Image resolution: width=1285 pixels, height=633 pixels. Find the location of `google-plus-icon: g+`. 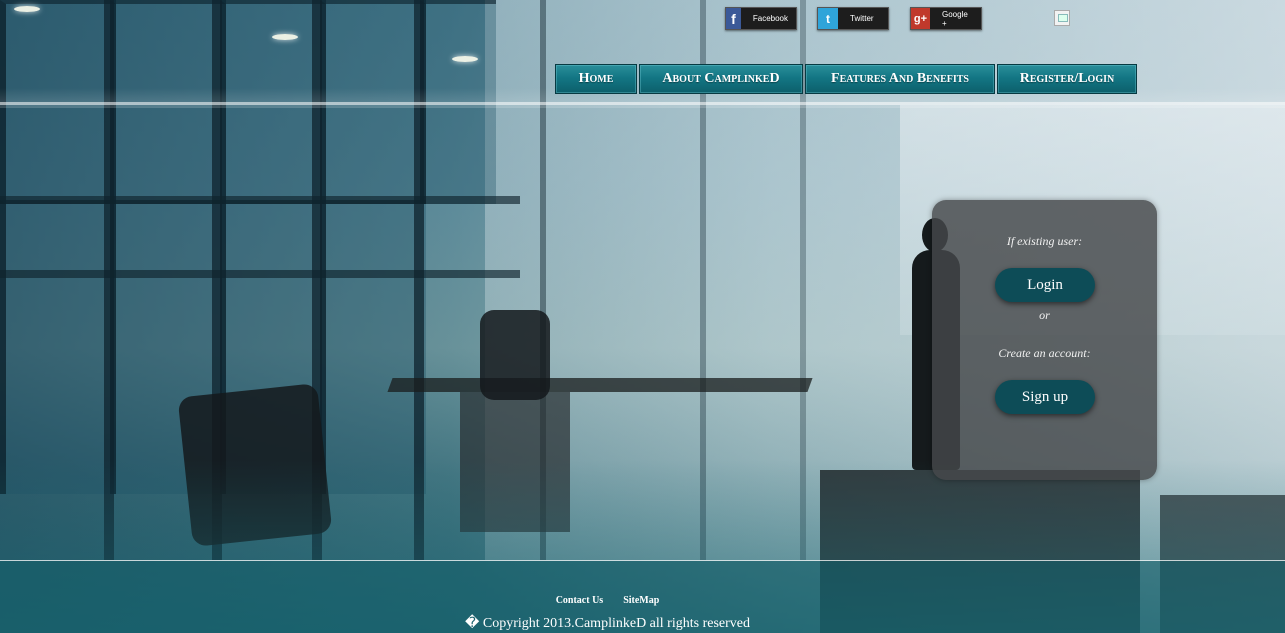

google-plus-icon: g+ is located at coordinates (920, 18).